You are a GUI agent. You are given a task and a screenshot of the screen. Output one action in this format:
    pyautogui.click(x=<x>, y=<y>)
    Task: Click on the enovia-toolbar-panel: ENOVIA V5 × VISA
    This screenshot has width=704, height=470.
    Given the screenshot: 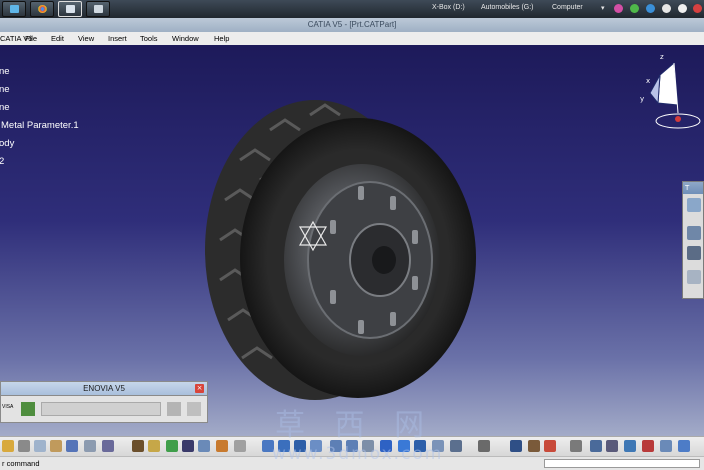 What is the action you would take?
    pyautogui.click(x=104, y=402)
    